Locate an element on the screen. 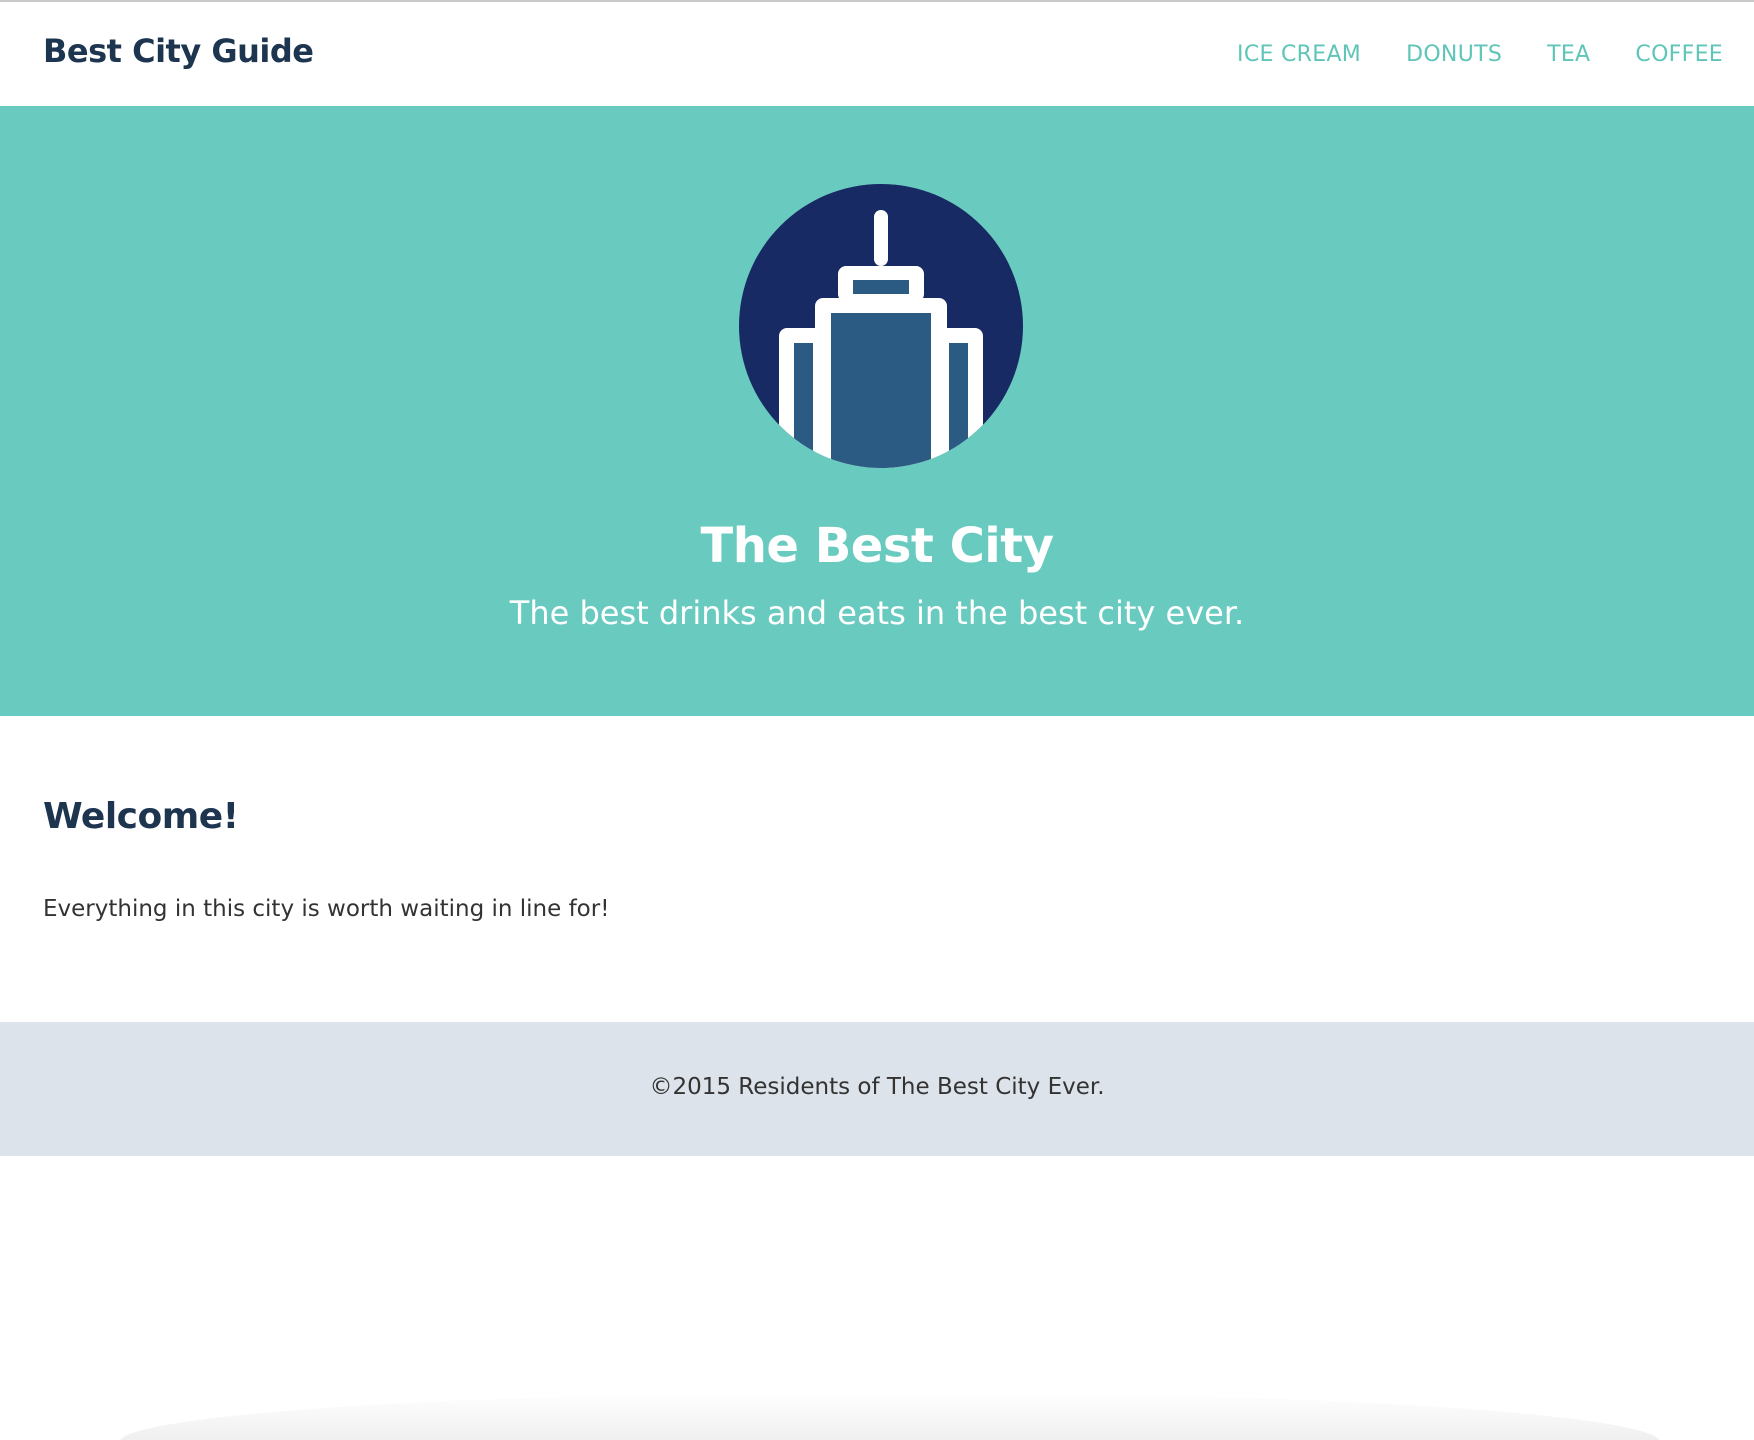 The width and height of the screenshot is (1754, 1440). nav-link-donuts: DONUTS is located at coordinates (1454, 54).